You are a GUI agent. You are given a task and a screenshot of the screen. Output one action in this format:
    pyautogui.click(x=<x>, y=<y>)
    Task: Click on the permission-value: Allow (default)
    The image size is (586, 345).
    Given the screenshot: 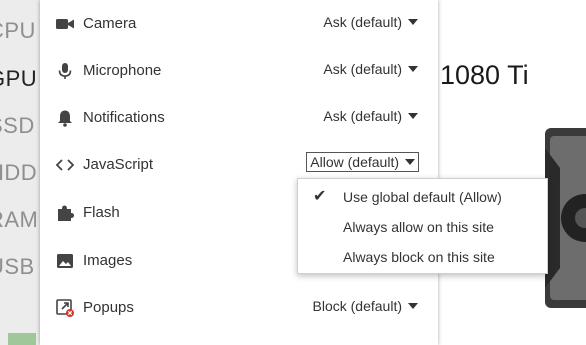 What is the action you would take?
    pyautogui.click(x=354, y=162)
    